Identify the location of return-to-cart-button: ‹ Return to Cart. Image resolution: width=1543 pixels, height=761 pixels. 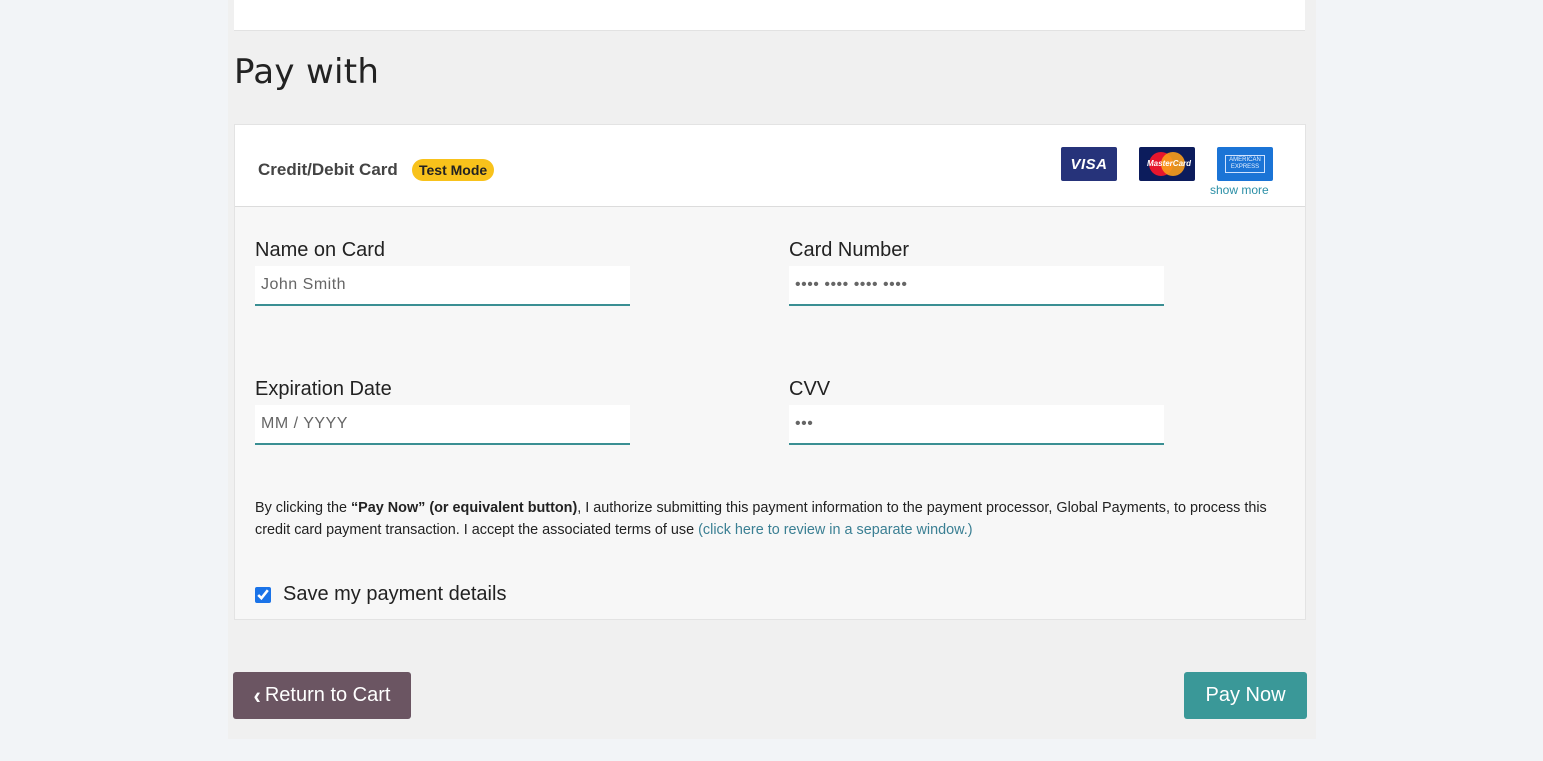
(322, 695).